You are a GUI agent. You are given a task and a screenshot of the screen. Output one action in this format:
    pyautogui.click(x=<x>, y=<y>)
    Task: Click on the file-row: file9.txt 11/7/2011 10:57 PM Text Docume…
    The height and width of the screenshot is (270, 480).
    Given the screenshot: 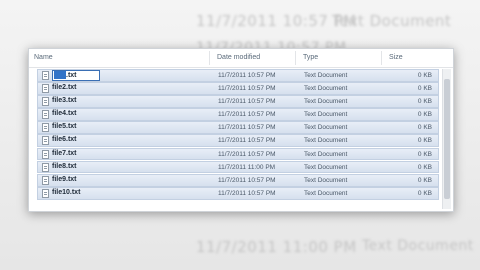 What is the action you would take?
    pyautogui.click(x=238, y=180)
    